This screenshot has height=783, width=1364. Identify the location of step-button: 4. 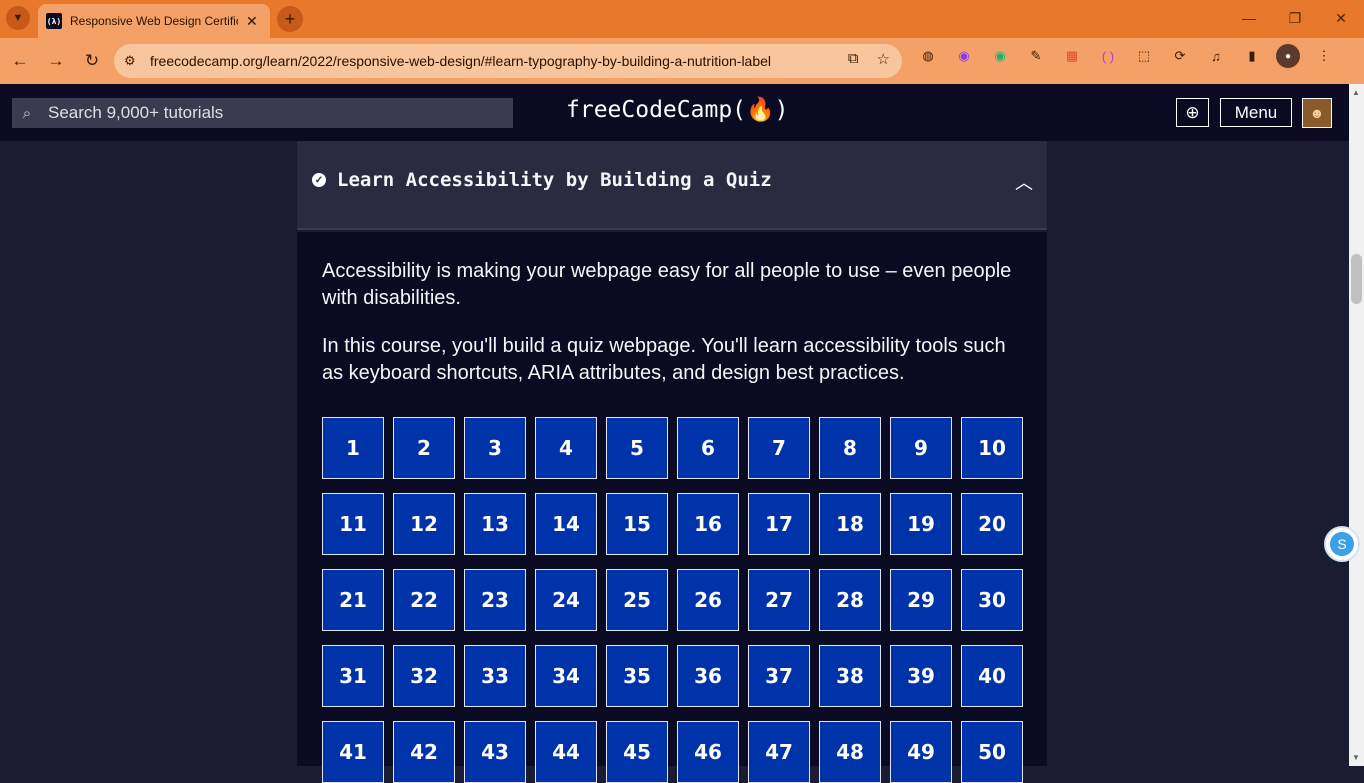
(566, 448).